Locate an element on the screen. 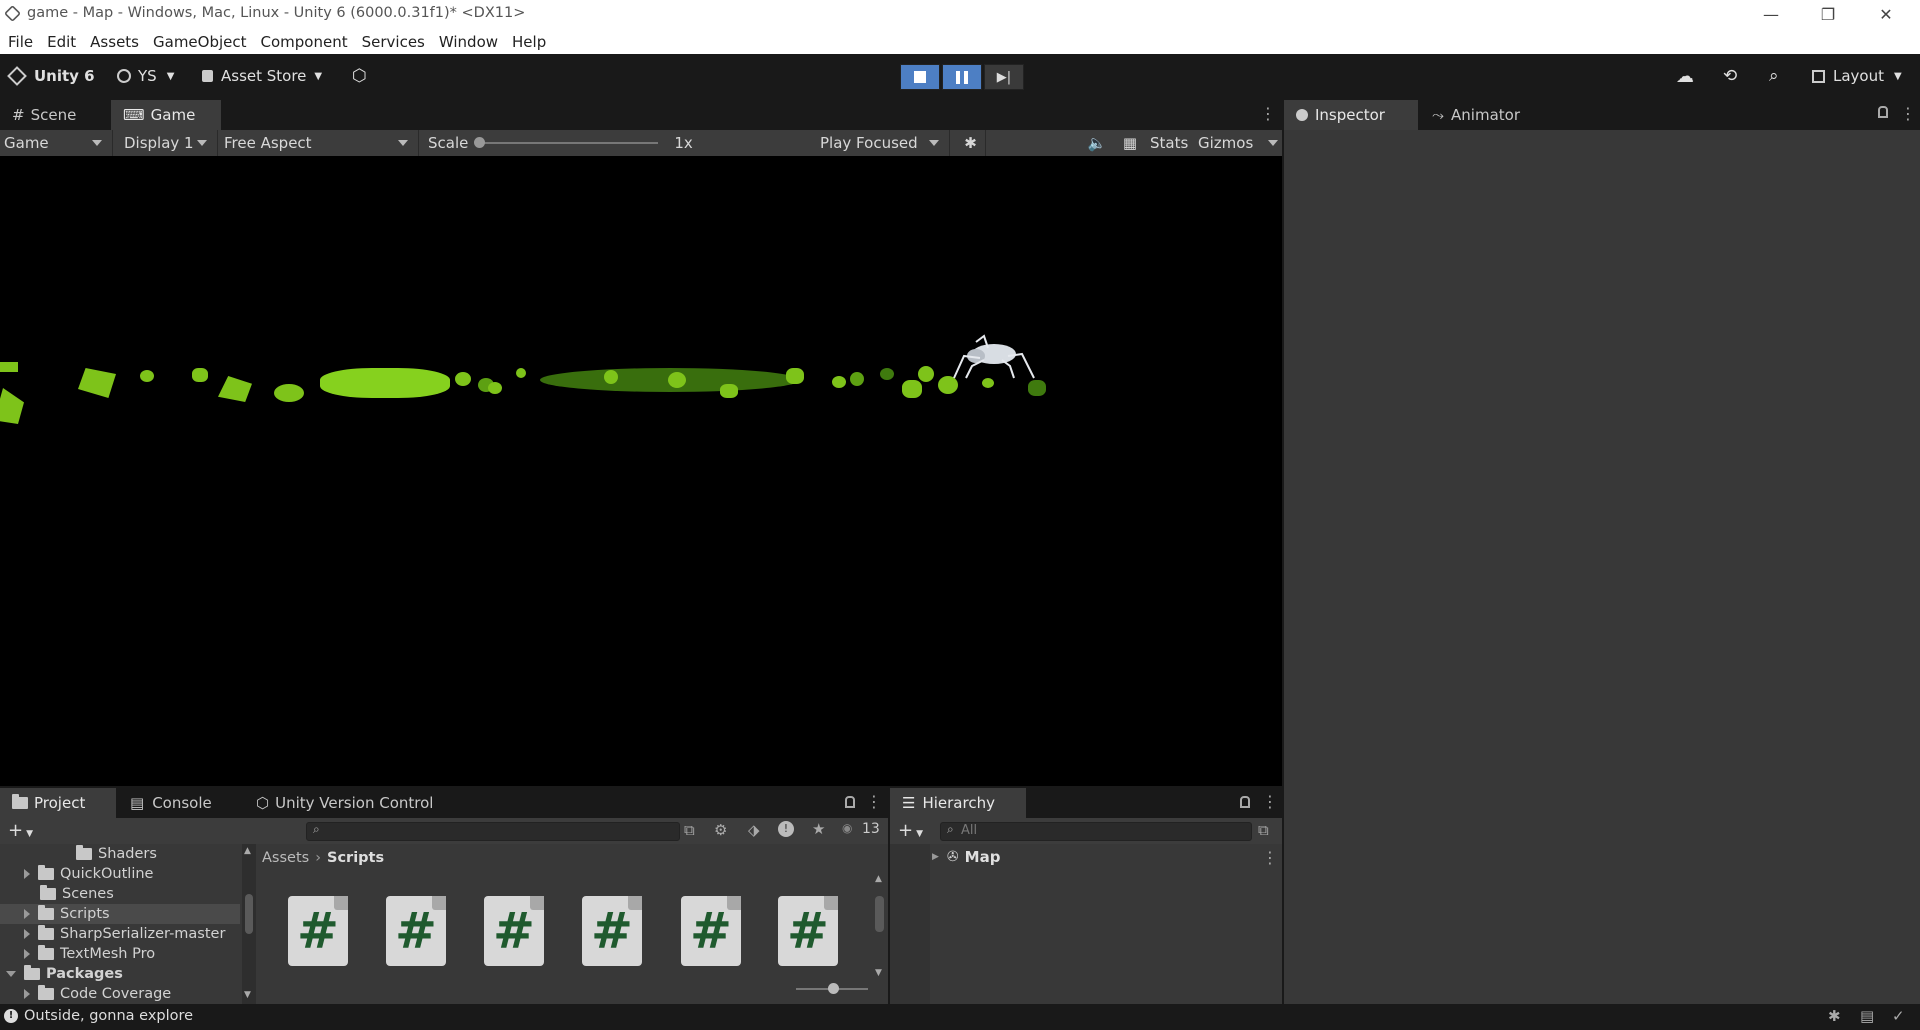 The image size is (1920, 1030). gizmos-dropdown: Gizmos is located at coordinates (1238, 143).